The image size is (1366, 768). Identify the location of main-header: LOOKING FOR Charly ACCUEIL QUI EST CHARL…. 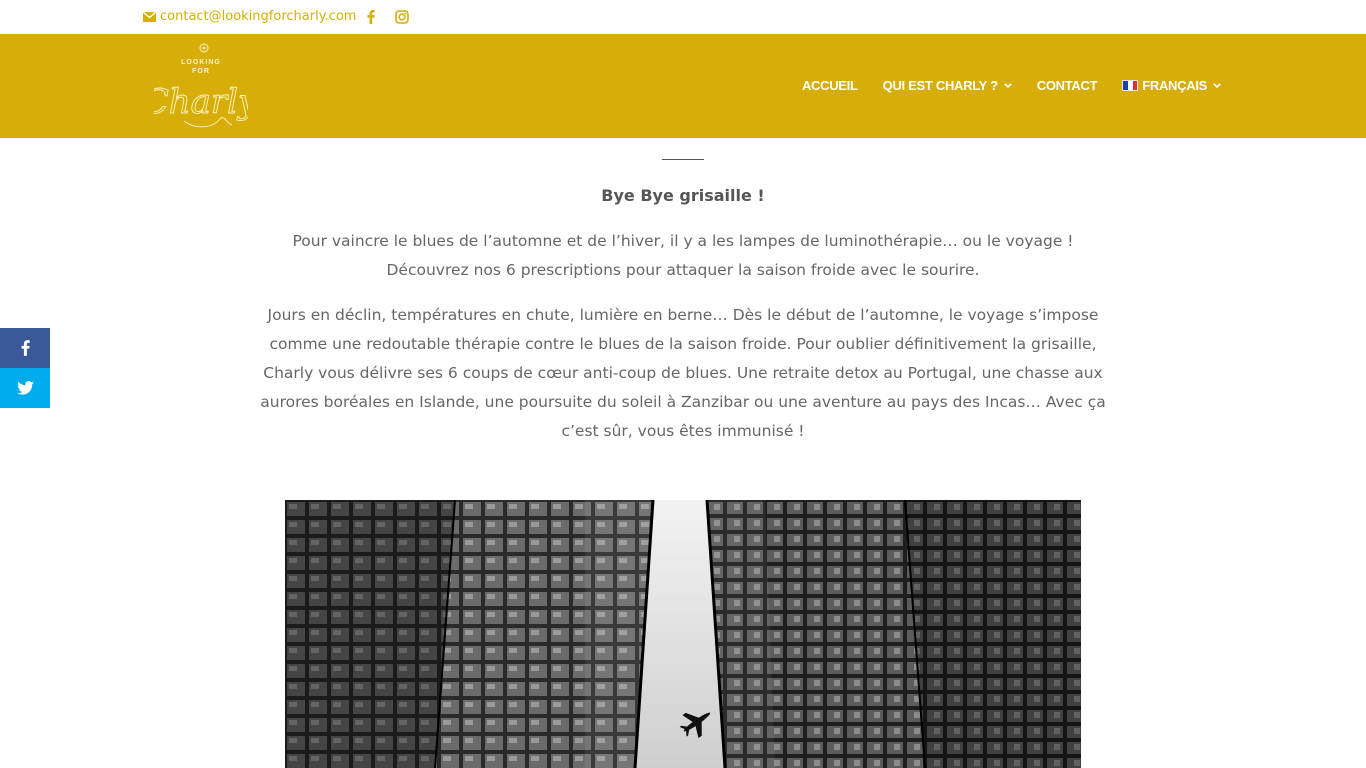
(683, 86).